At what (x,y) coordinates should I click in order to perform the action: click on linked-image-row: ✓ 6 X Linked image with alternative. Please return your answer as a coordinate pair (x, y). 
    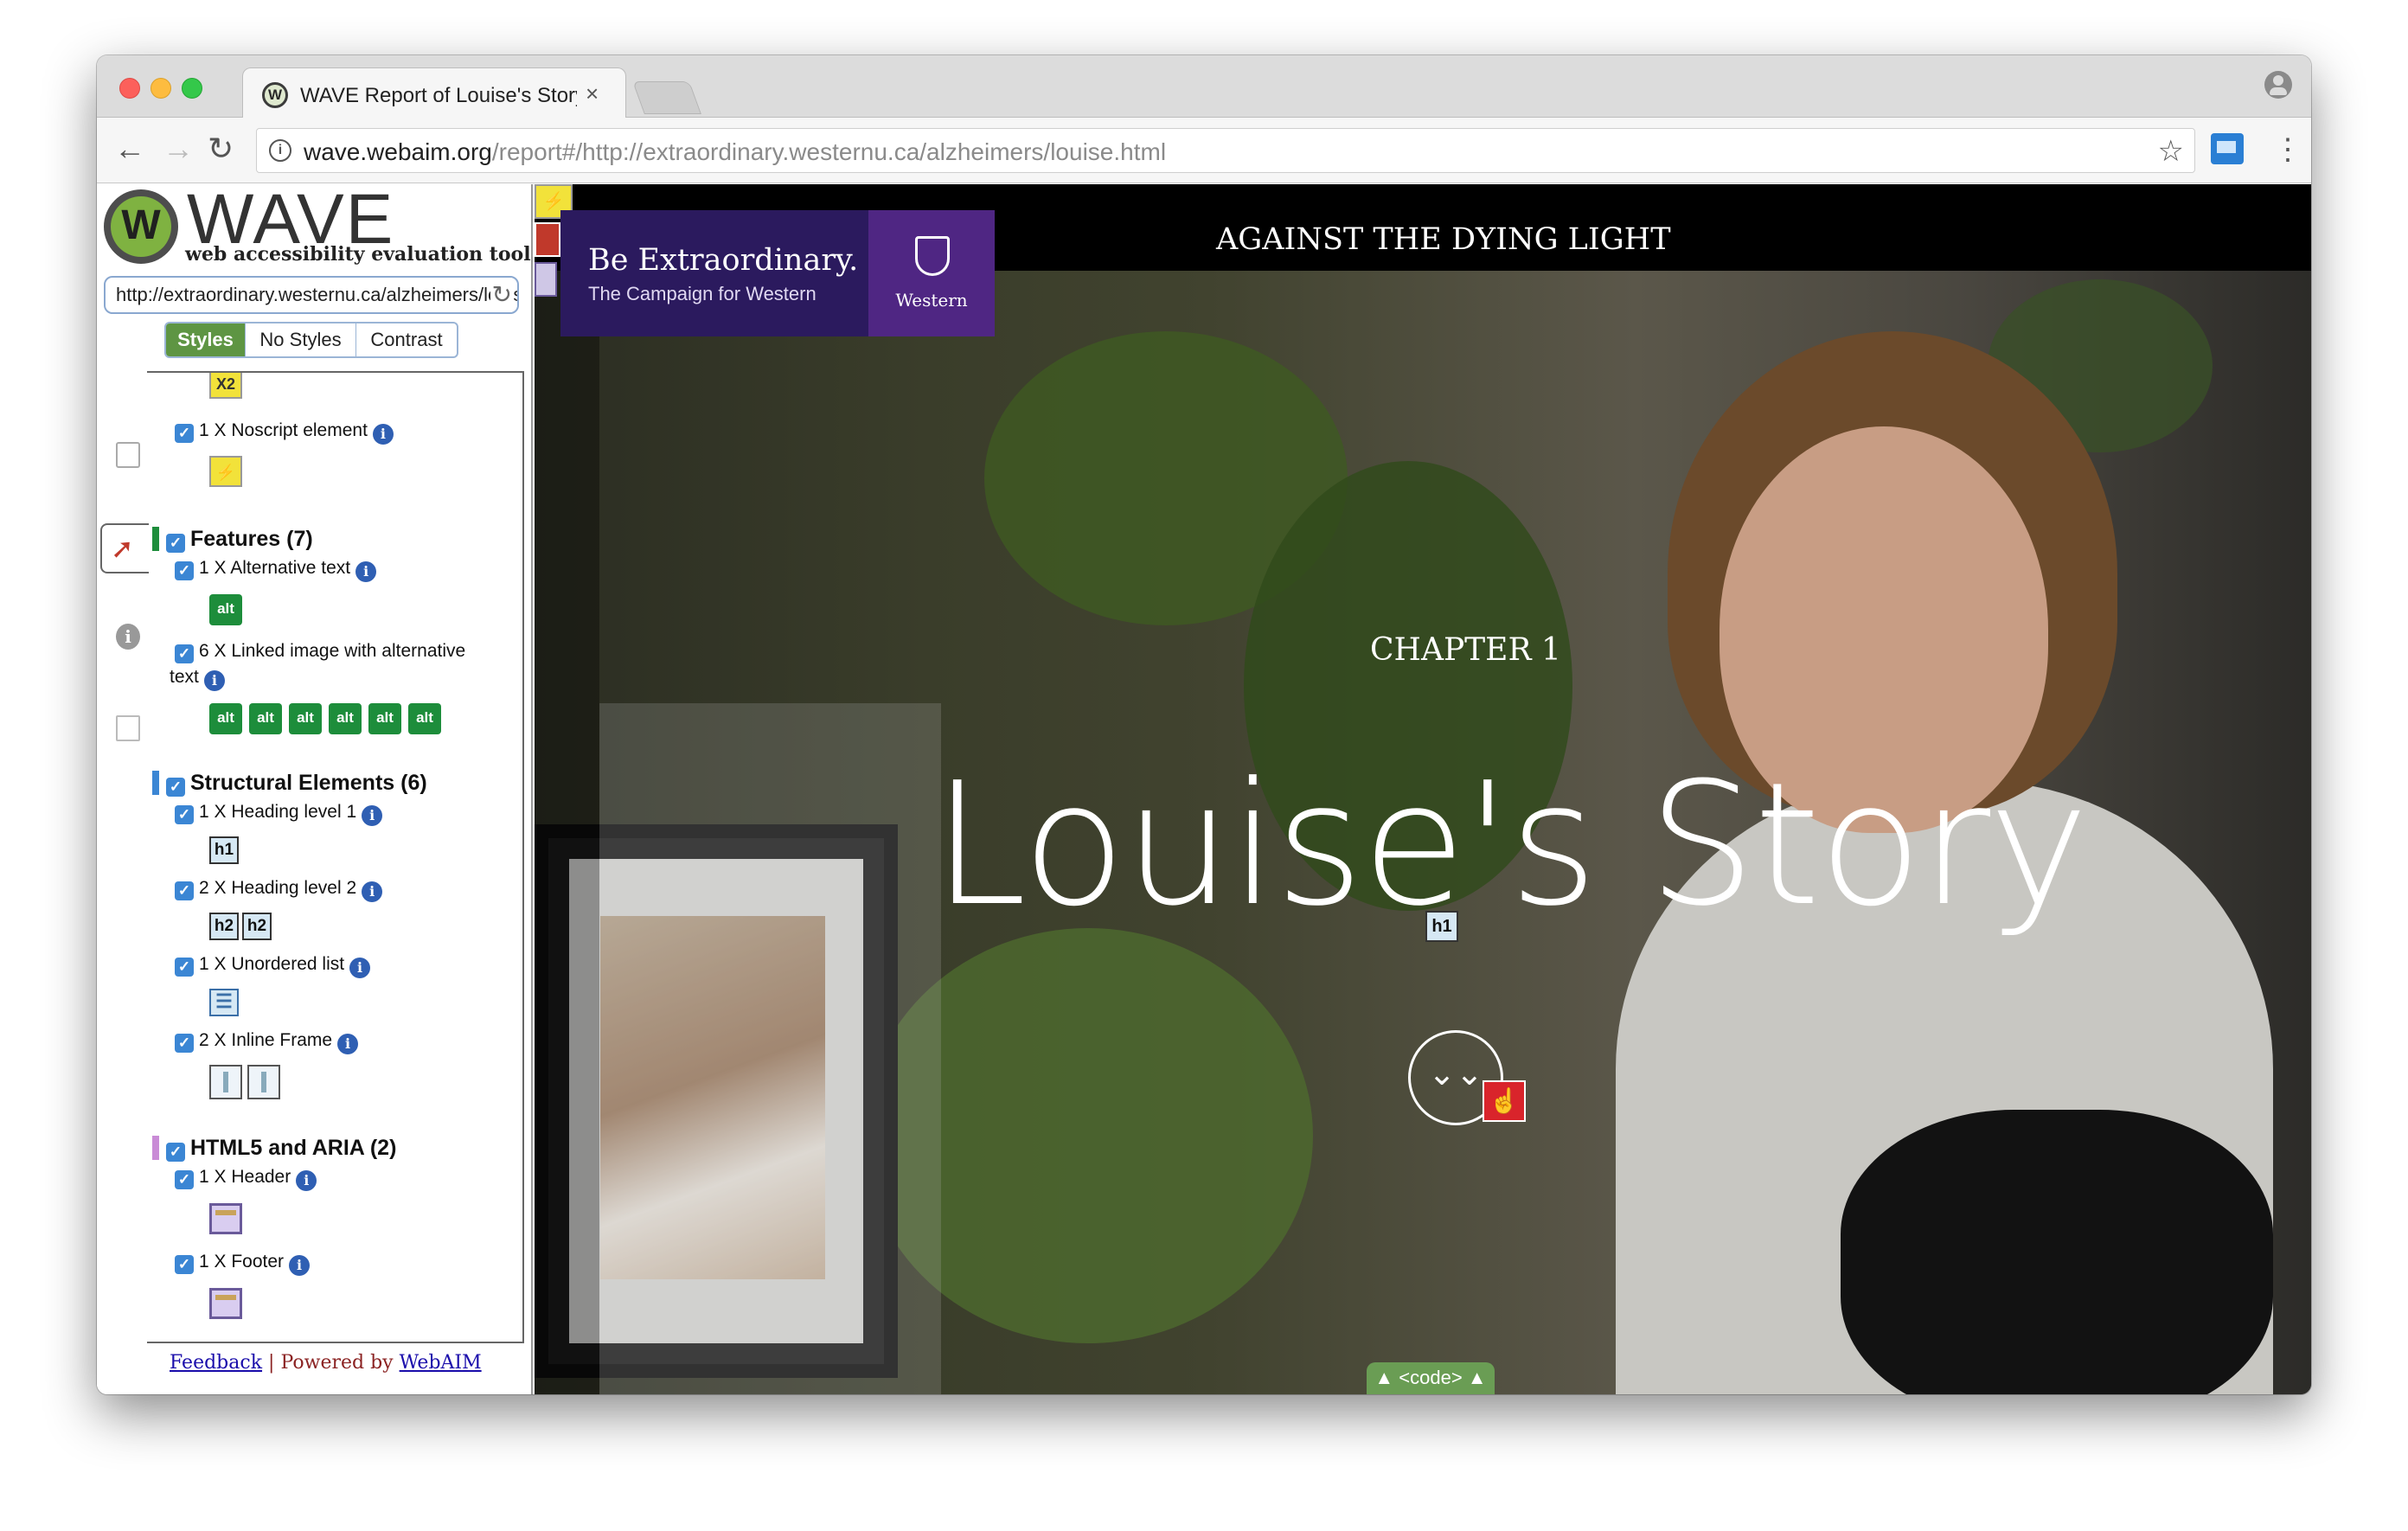
    Looking at the image, I should click on (320, 652).